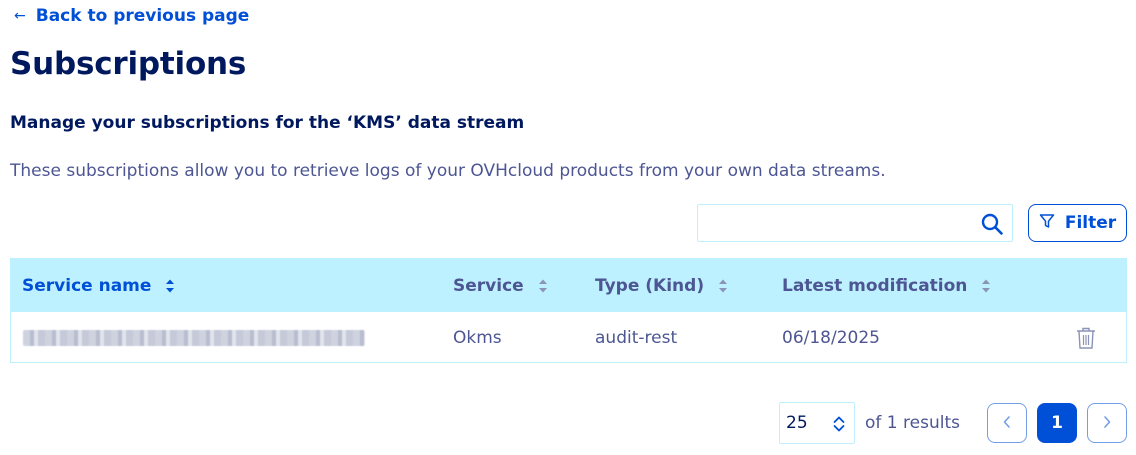 The height and width of the screenshot is (455, 1136). I want to click on search-icon, so click(992, 224).